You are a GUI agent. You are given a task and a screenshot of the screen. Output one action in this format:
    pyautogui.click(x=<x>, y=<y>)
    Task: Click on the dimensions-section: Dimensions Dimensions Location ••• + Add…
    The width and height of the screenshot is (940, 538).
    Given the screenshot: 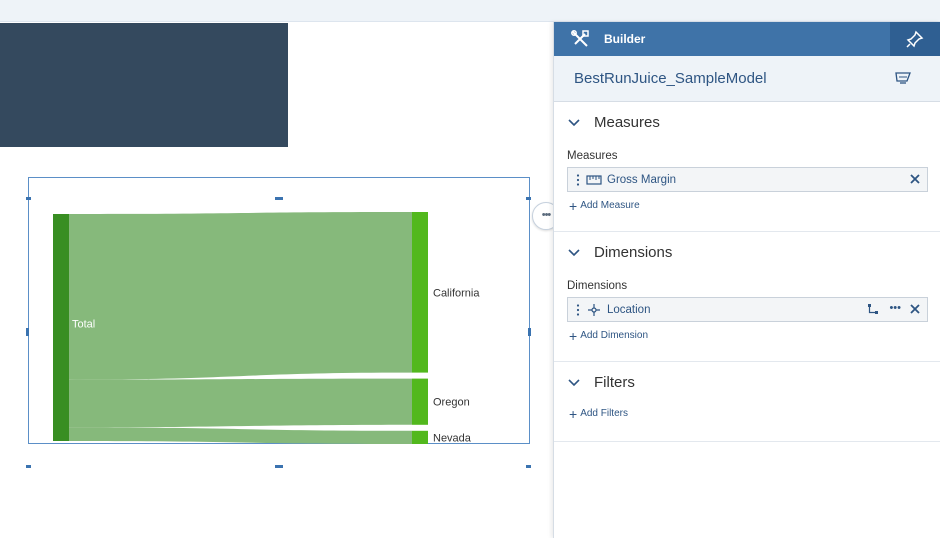 What is the action you would take?
    pyautogui.click(x=747, y=297)
    